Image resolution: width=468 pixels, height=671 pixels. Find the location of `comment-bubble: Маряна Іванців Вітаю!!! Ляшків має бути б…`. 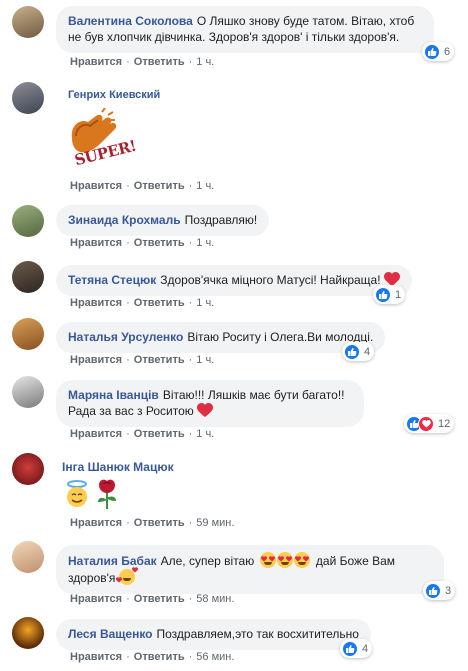

comment-bubble: Маряна Іванців Вітаю!!! Ляшків має бути б… is located at coordinates (210, 403).